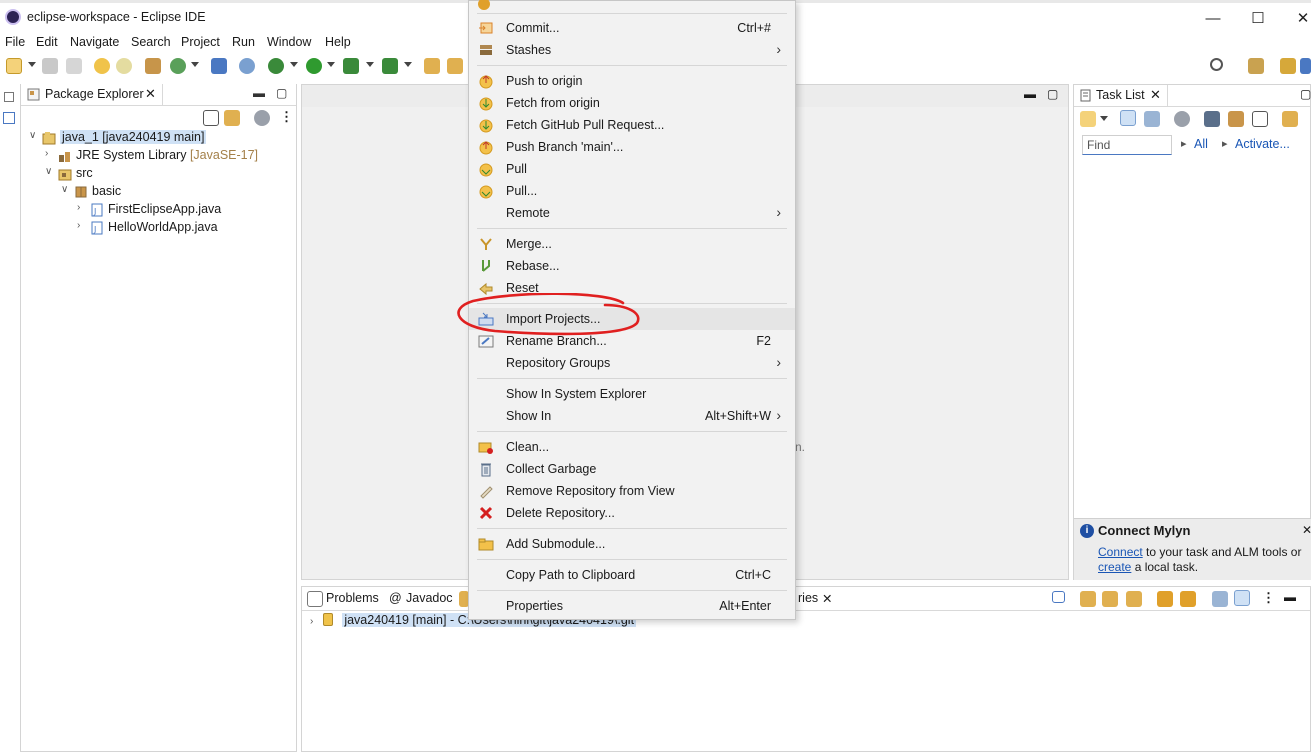  What do you see at coordinates (102, 66) in the screenshot?
I see `undo-icon` at bounding box center [102, 66].